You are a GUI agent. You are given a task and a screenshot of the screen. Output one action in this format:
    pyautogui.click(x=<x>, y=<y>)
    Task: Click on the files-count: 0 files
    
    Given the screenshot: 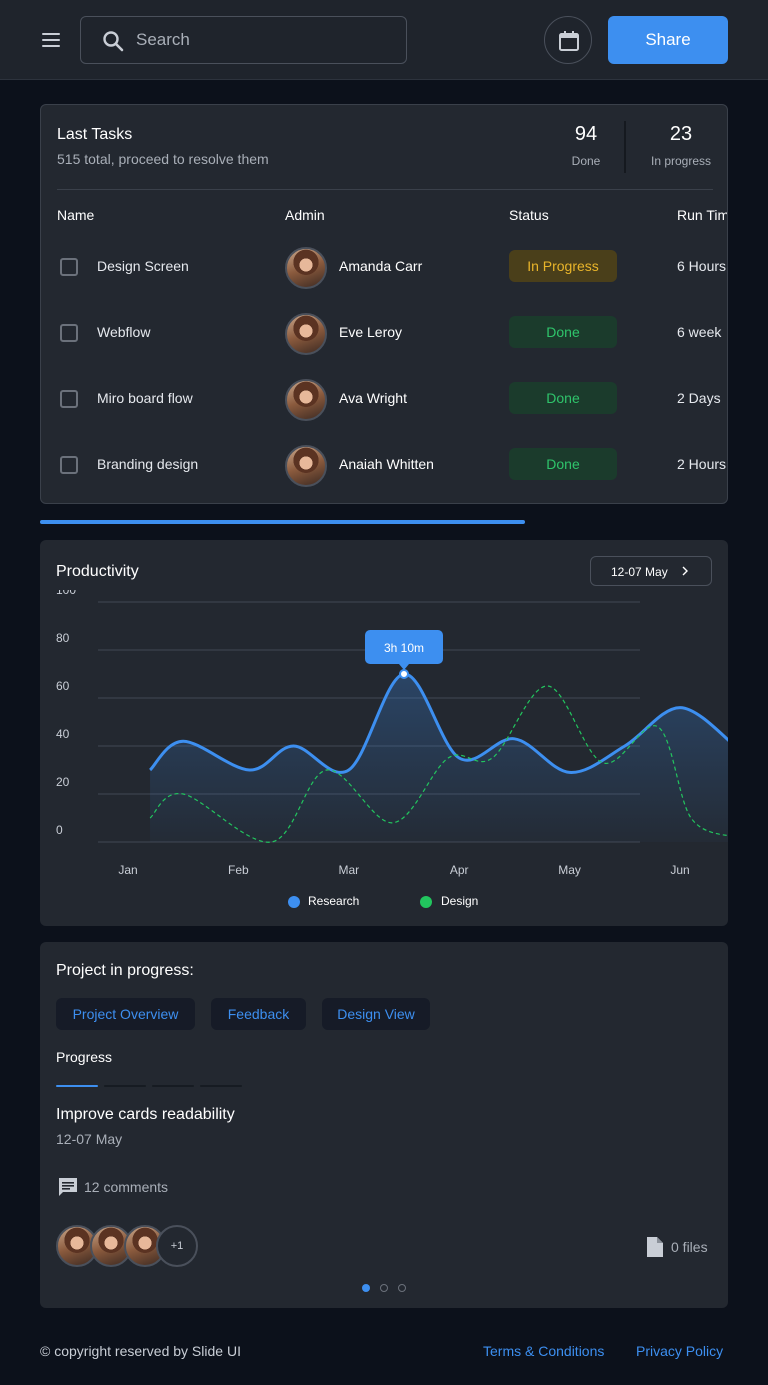 What is the action you would take?
    pyautogui.click(x=689, y=1247)
    